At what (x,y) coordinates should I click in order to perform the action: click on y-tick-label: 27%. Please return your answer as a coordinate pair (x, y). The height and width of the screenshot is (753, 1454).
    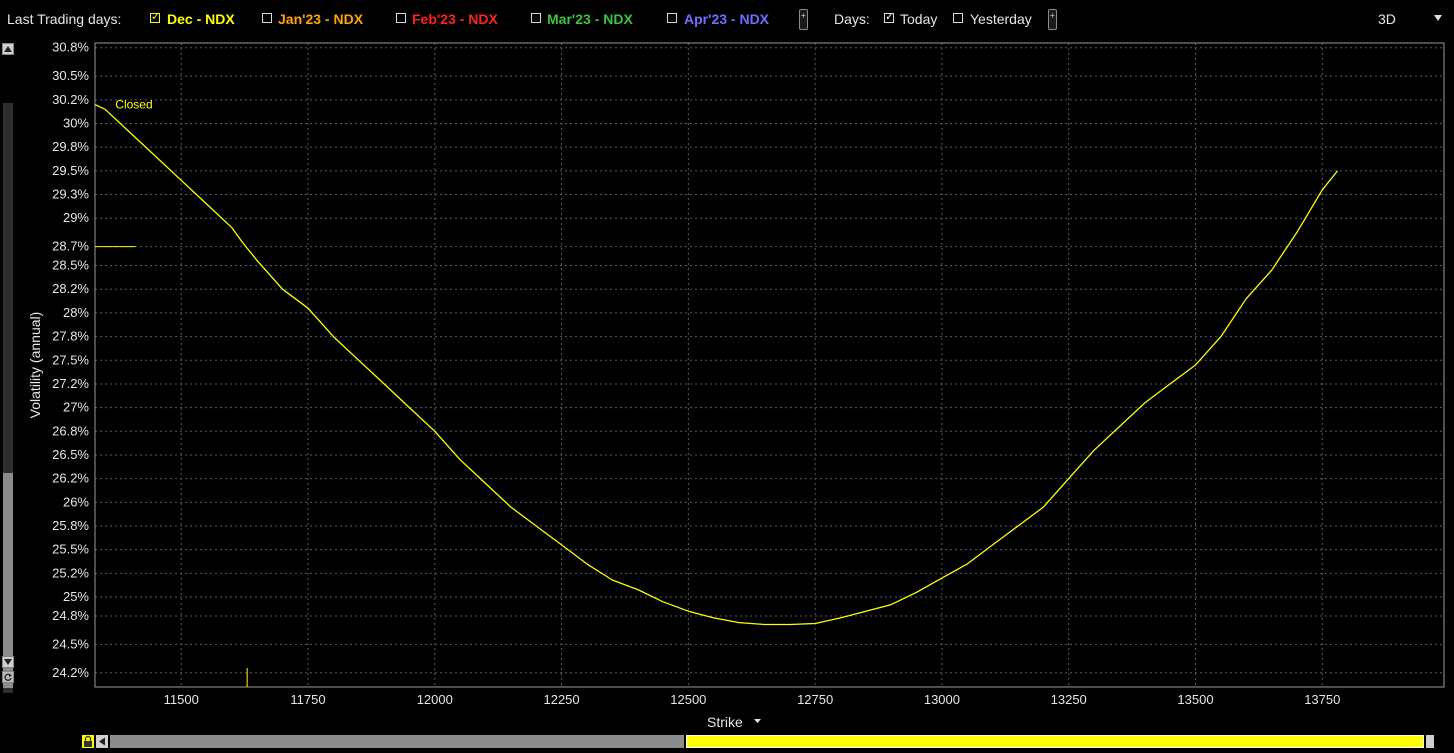
    Looking at the image, I should click on (76, 407).